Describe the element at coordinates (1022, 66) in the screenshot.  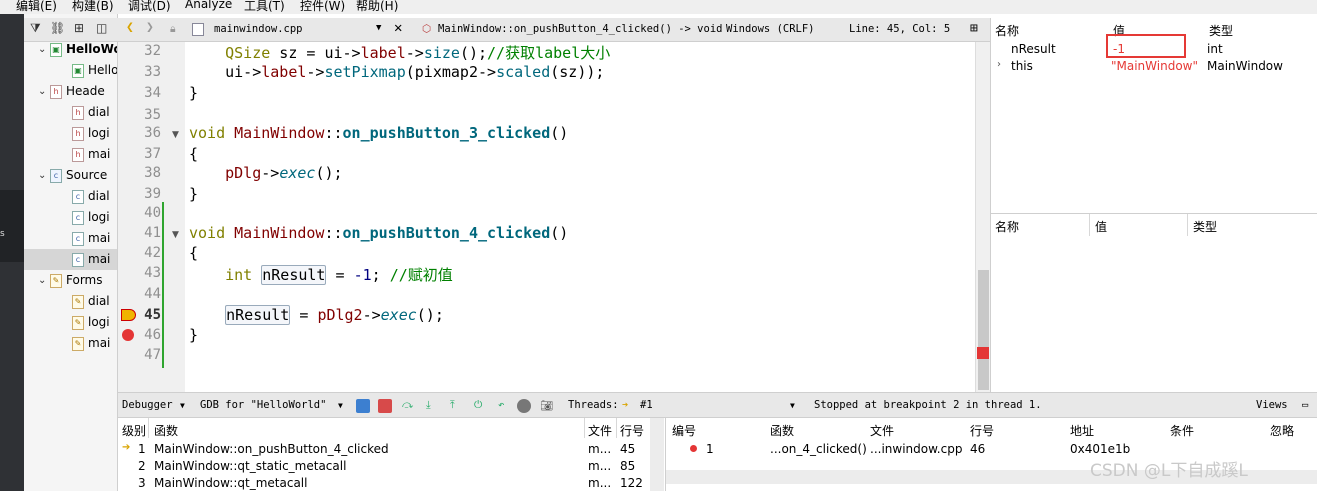
I see `locals-row-name: this` at that location.